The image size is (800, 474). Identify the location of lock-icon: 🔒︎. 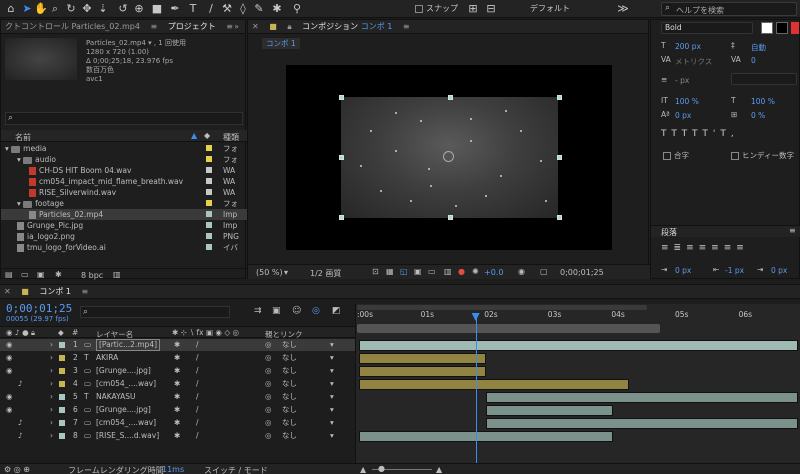
(289, 26).